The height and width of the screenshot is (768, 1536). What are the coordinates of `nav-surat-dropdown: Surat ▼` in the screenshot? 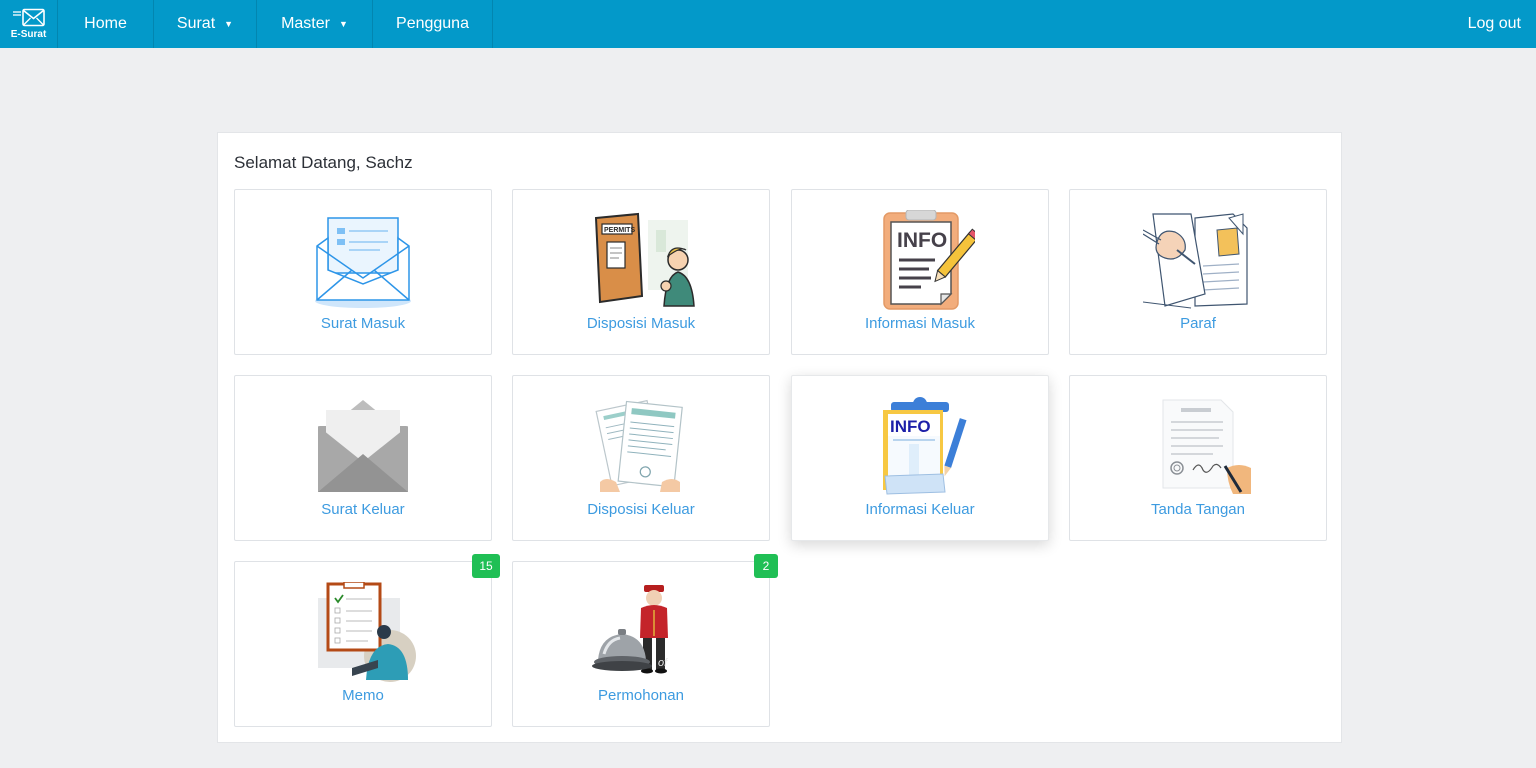 It's located at (205, 24).